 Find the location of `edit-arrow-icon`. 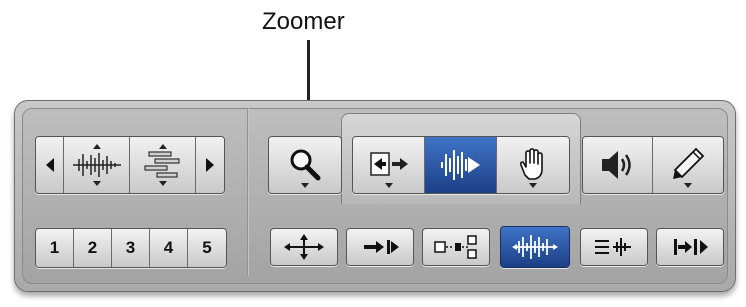

edit-arrow-icon is located at coordinates (691, 247).